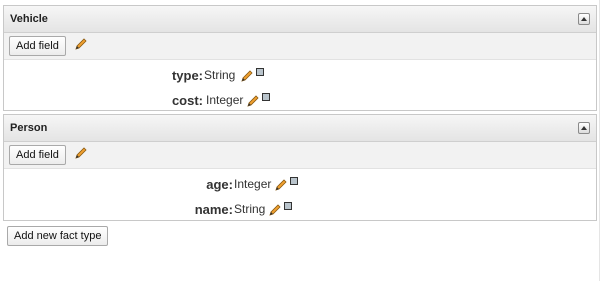  Describe the element at coordinates (58, 236) in the screenshot. I see `add-fact-type-button: Add new fact type` at that location.